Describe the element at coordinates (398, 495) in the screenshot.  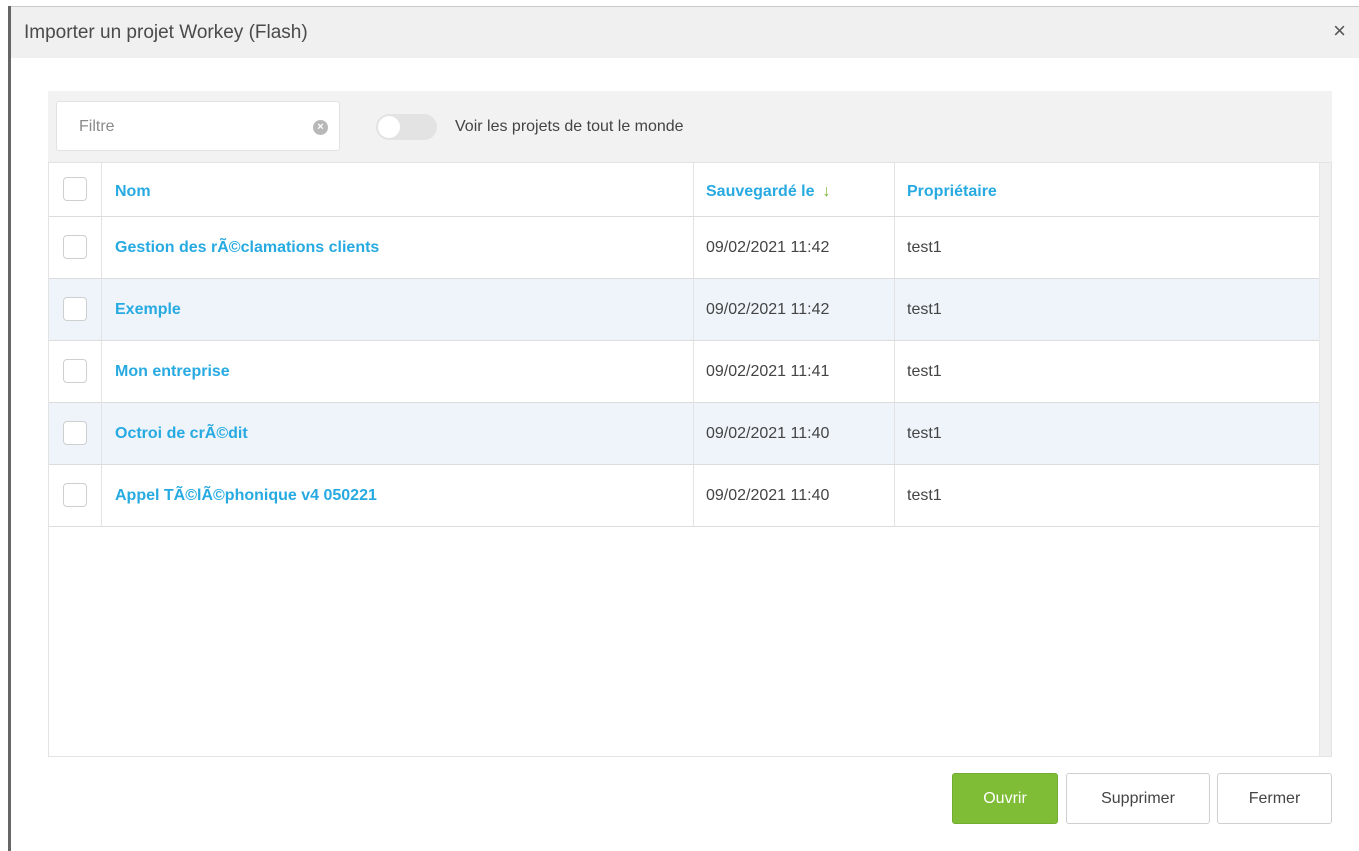
I see `row-name-cell: Appel TÃ©lÃ©phonique v4 050221` at that location.